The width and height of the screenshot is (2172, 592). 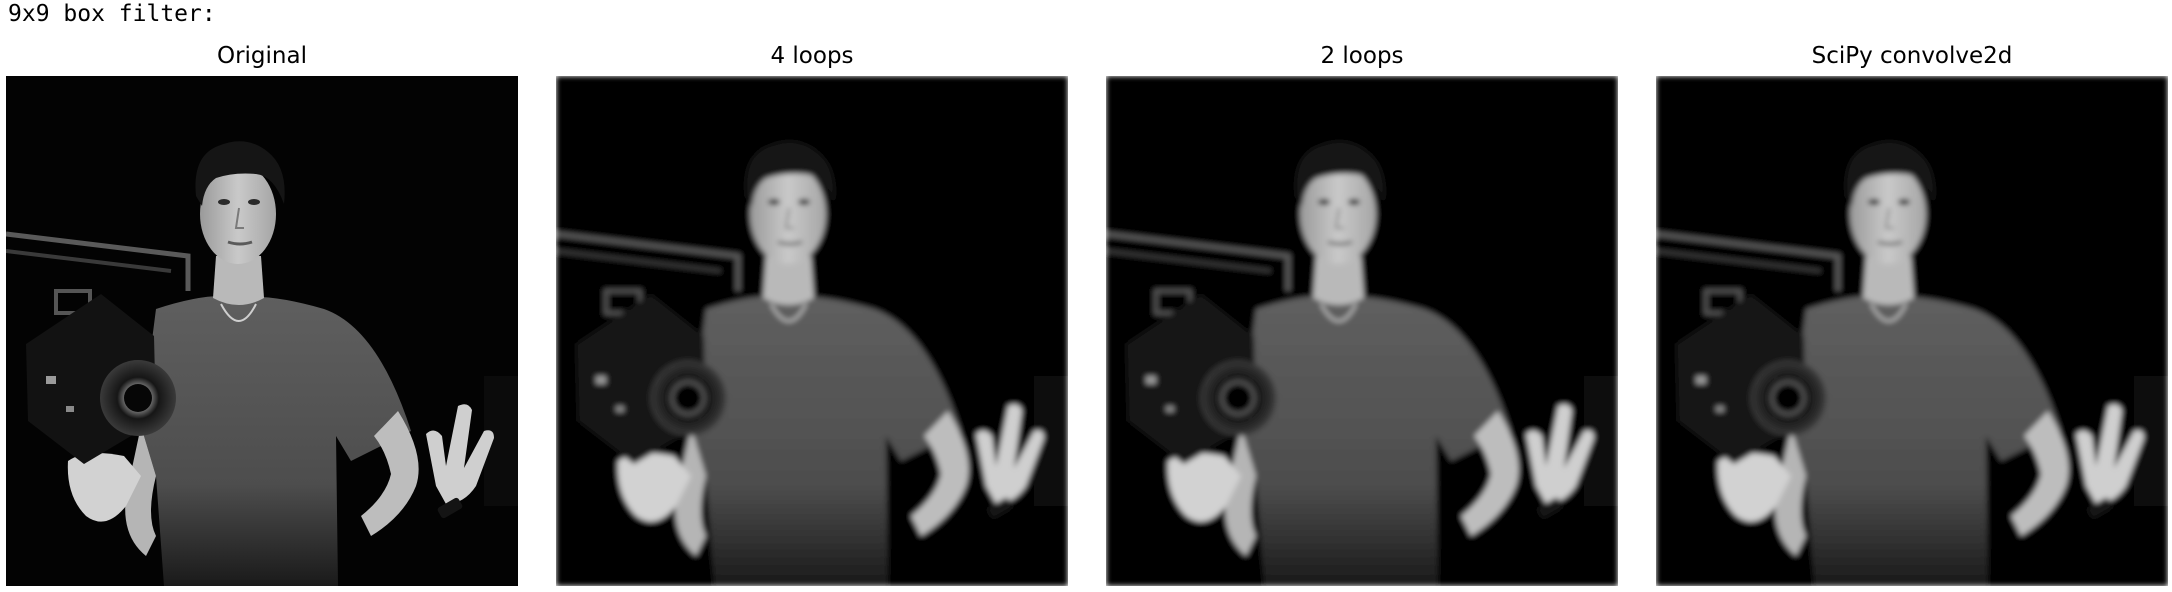 I want to click on panel-title: 2 loops, so click(x=1362, y=56).